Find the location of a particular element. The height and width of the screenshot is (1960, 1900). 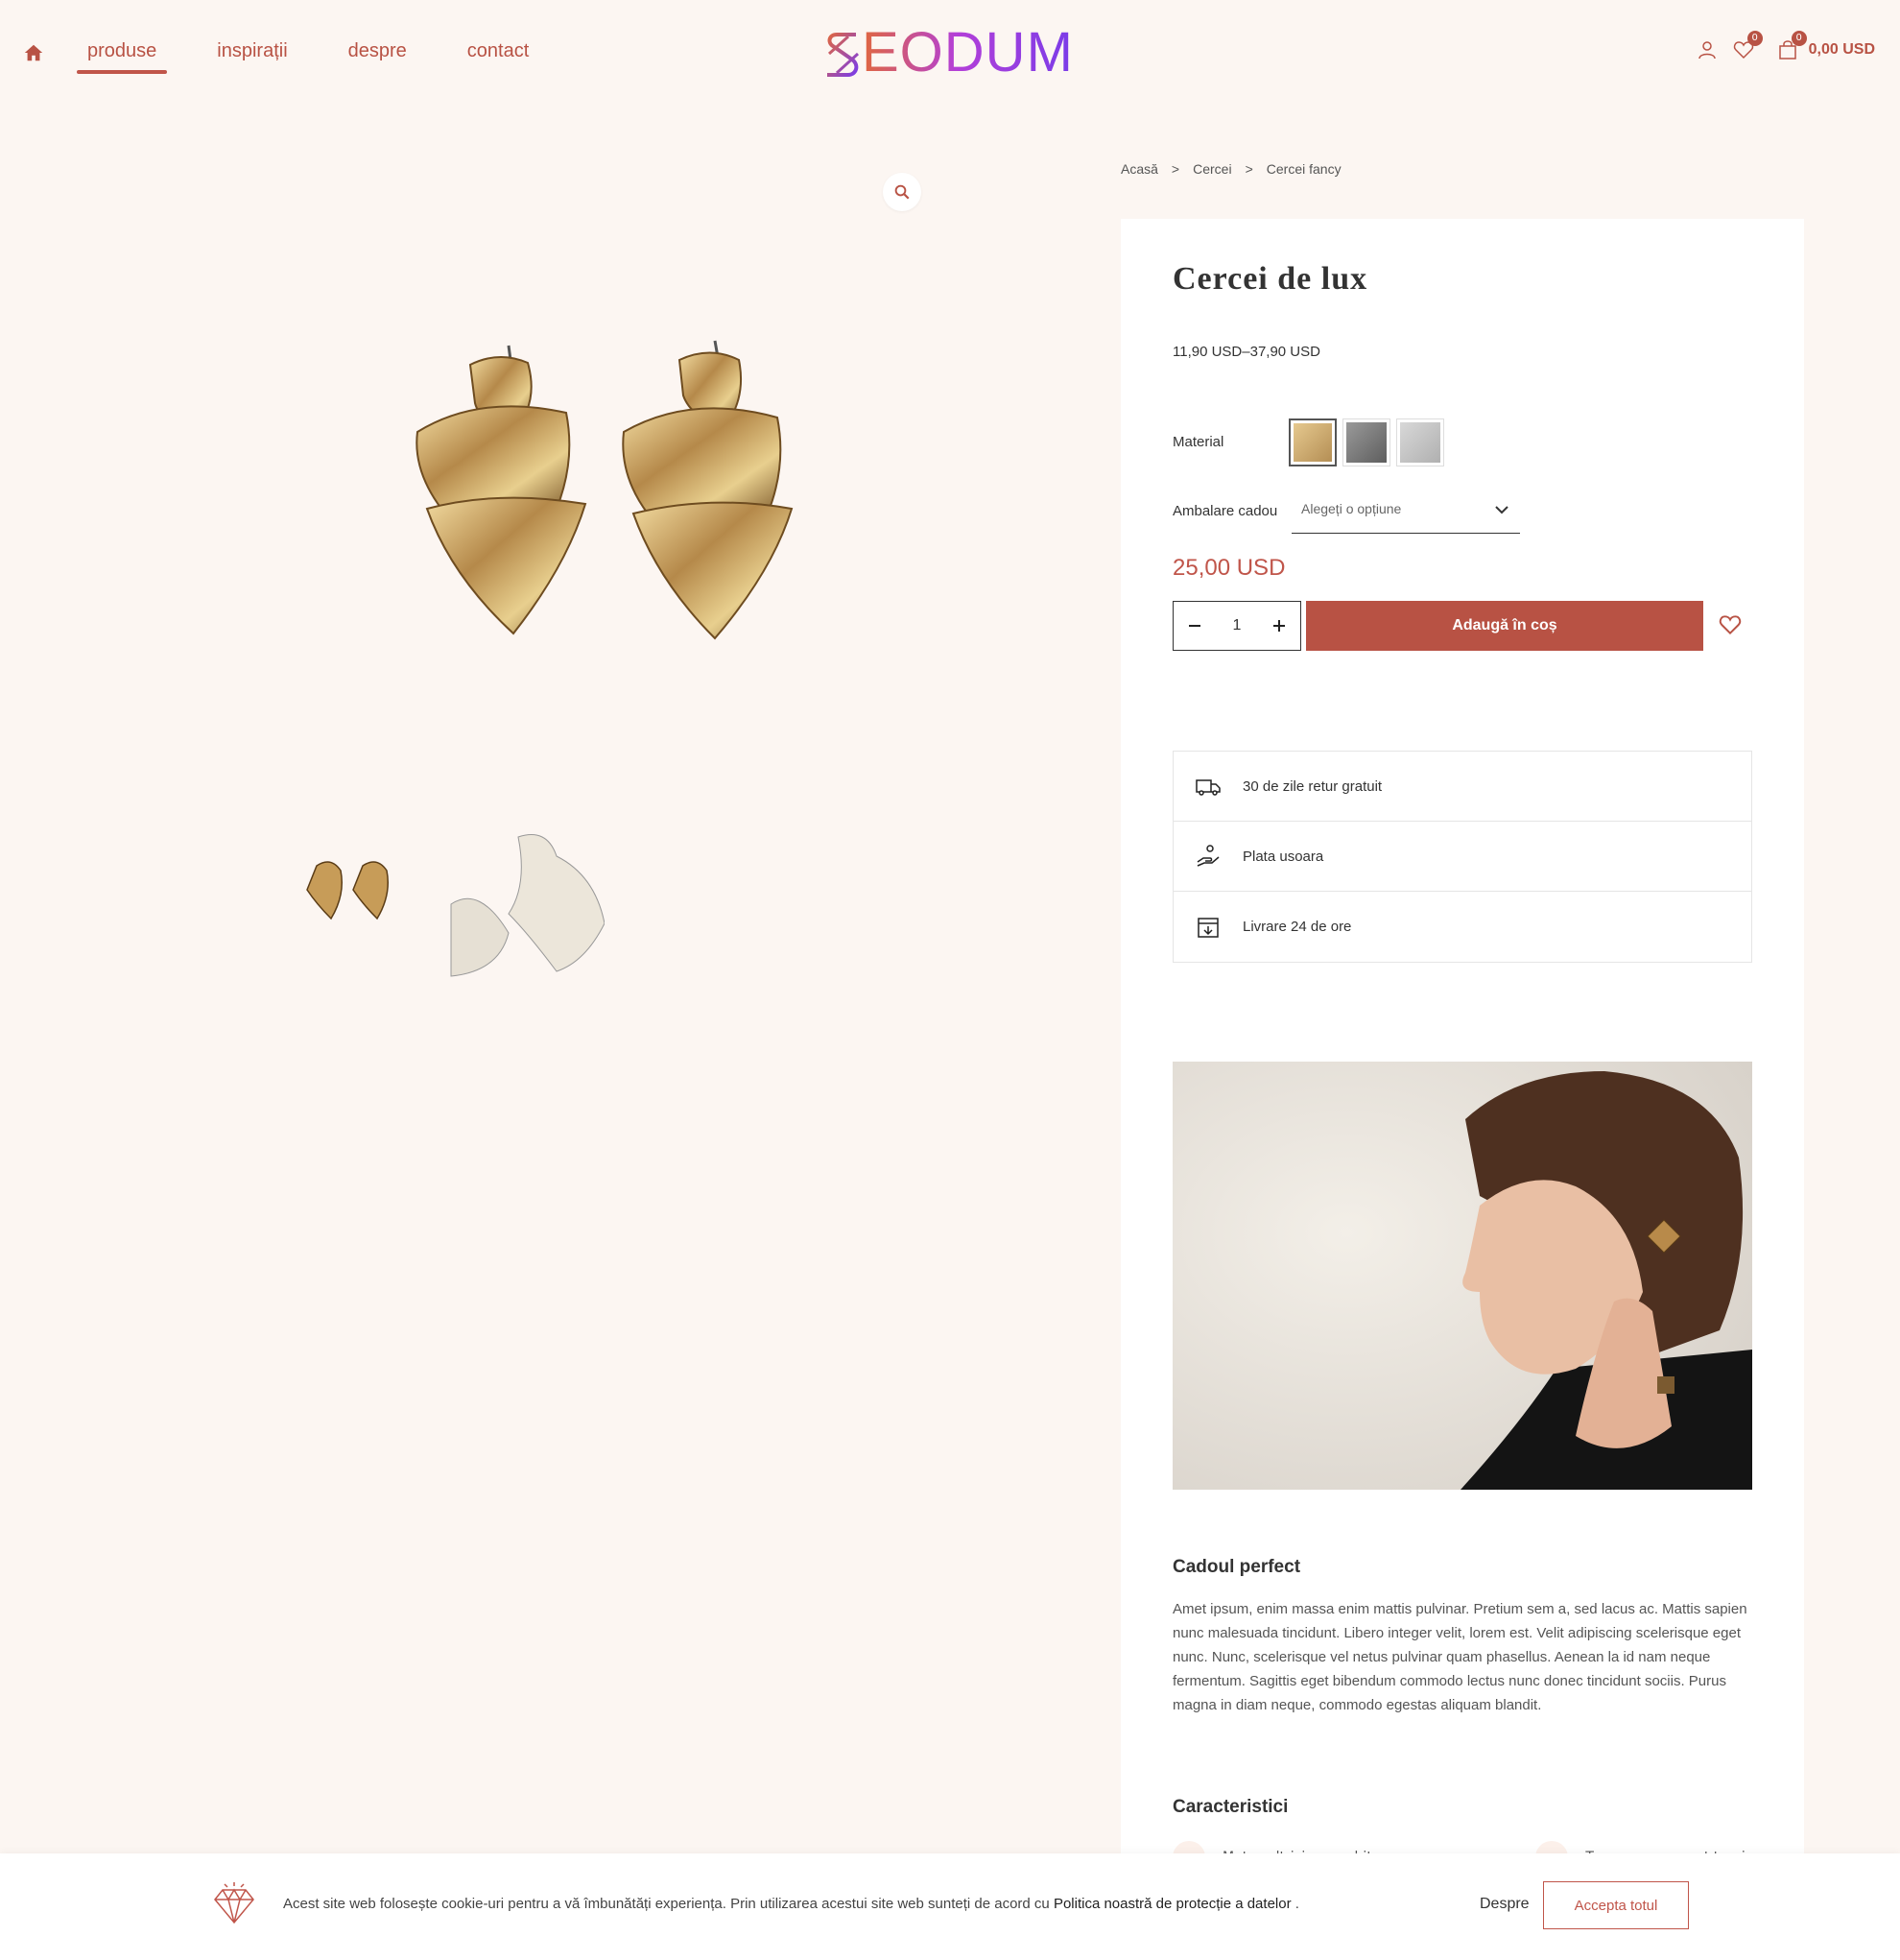

plus-icon is located at coordinates (1279, 626).